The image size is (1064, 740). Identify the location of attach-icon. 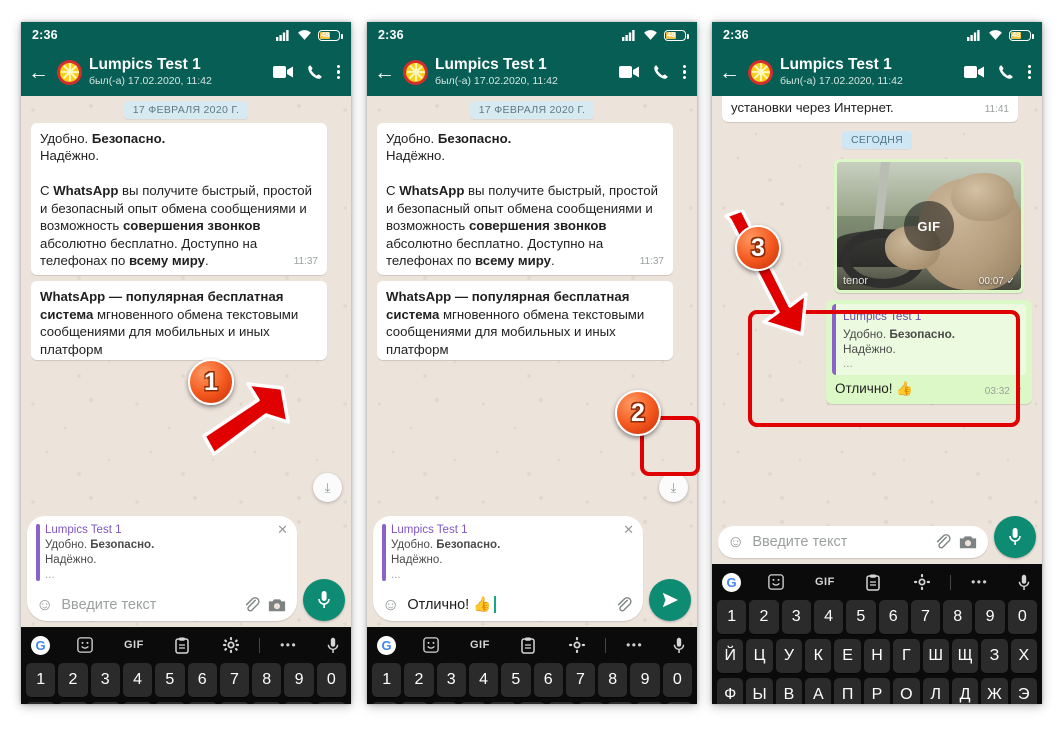
(623, 604).